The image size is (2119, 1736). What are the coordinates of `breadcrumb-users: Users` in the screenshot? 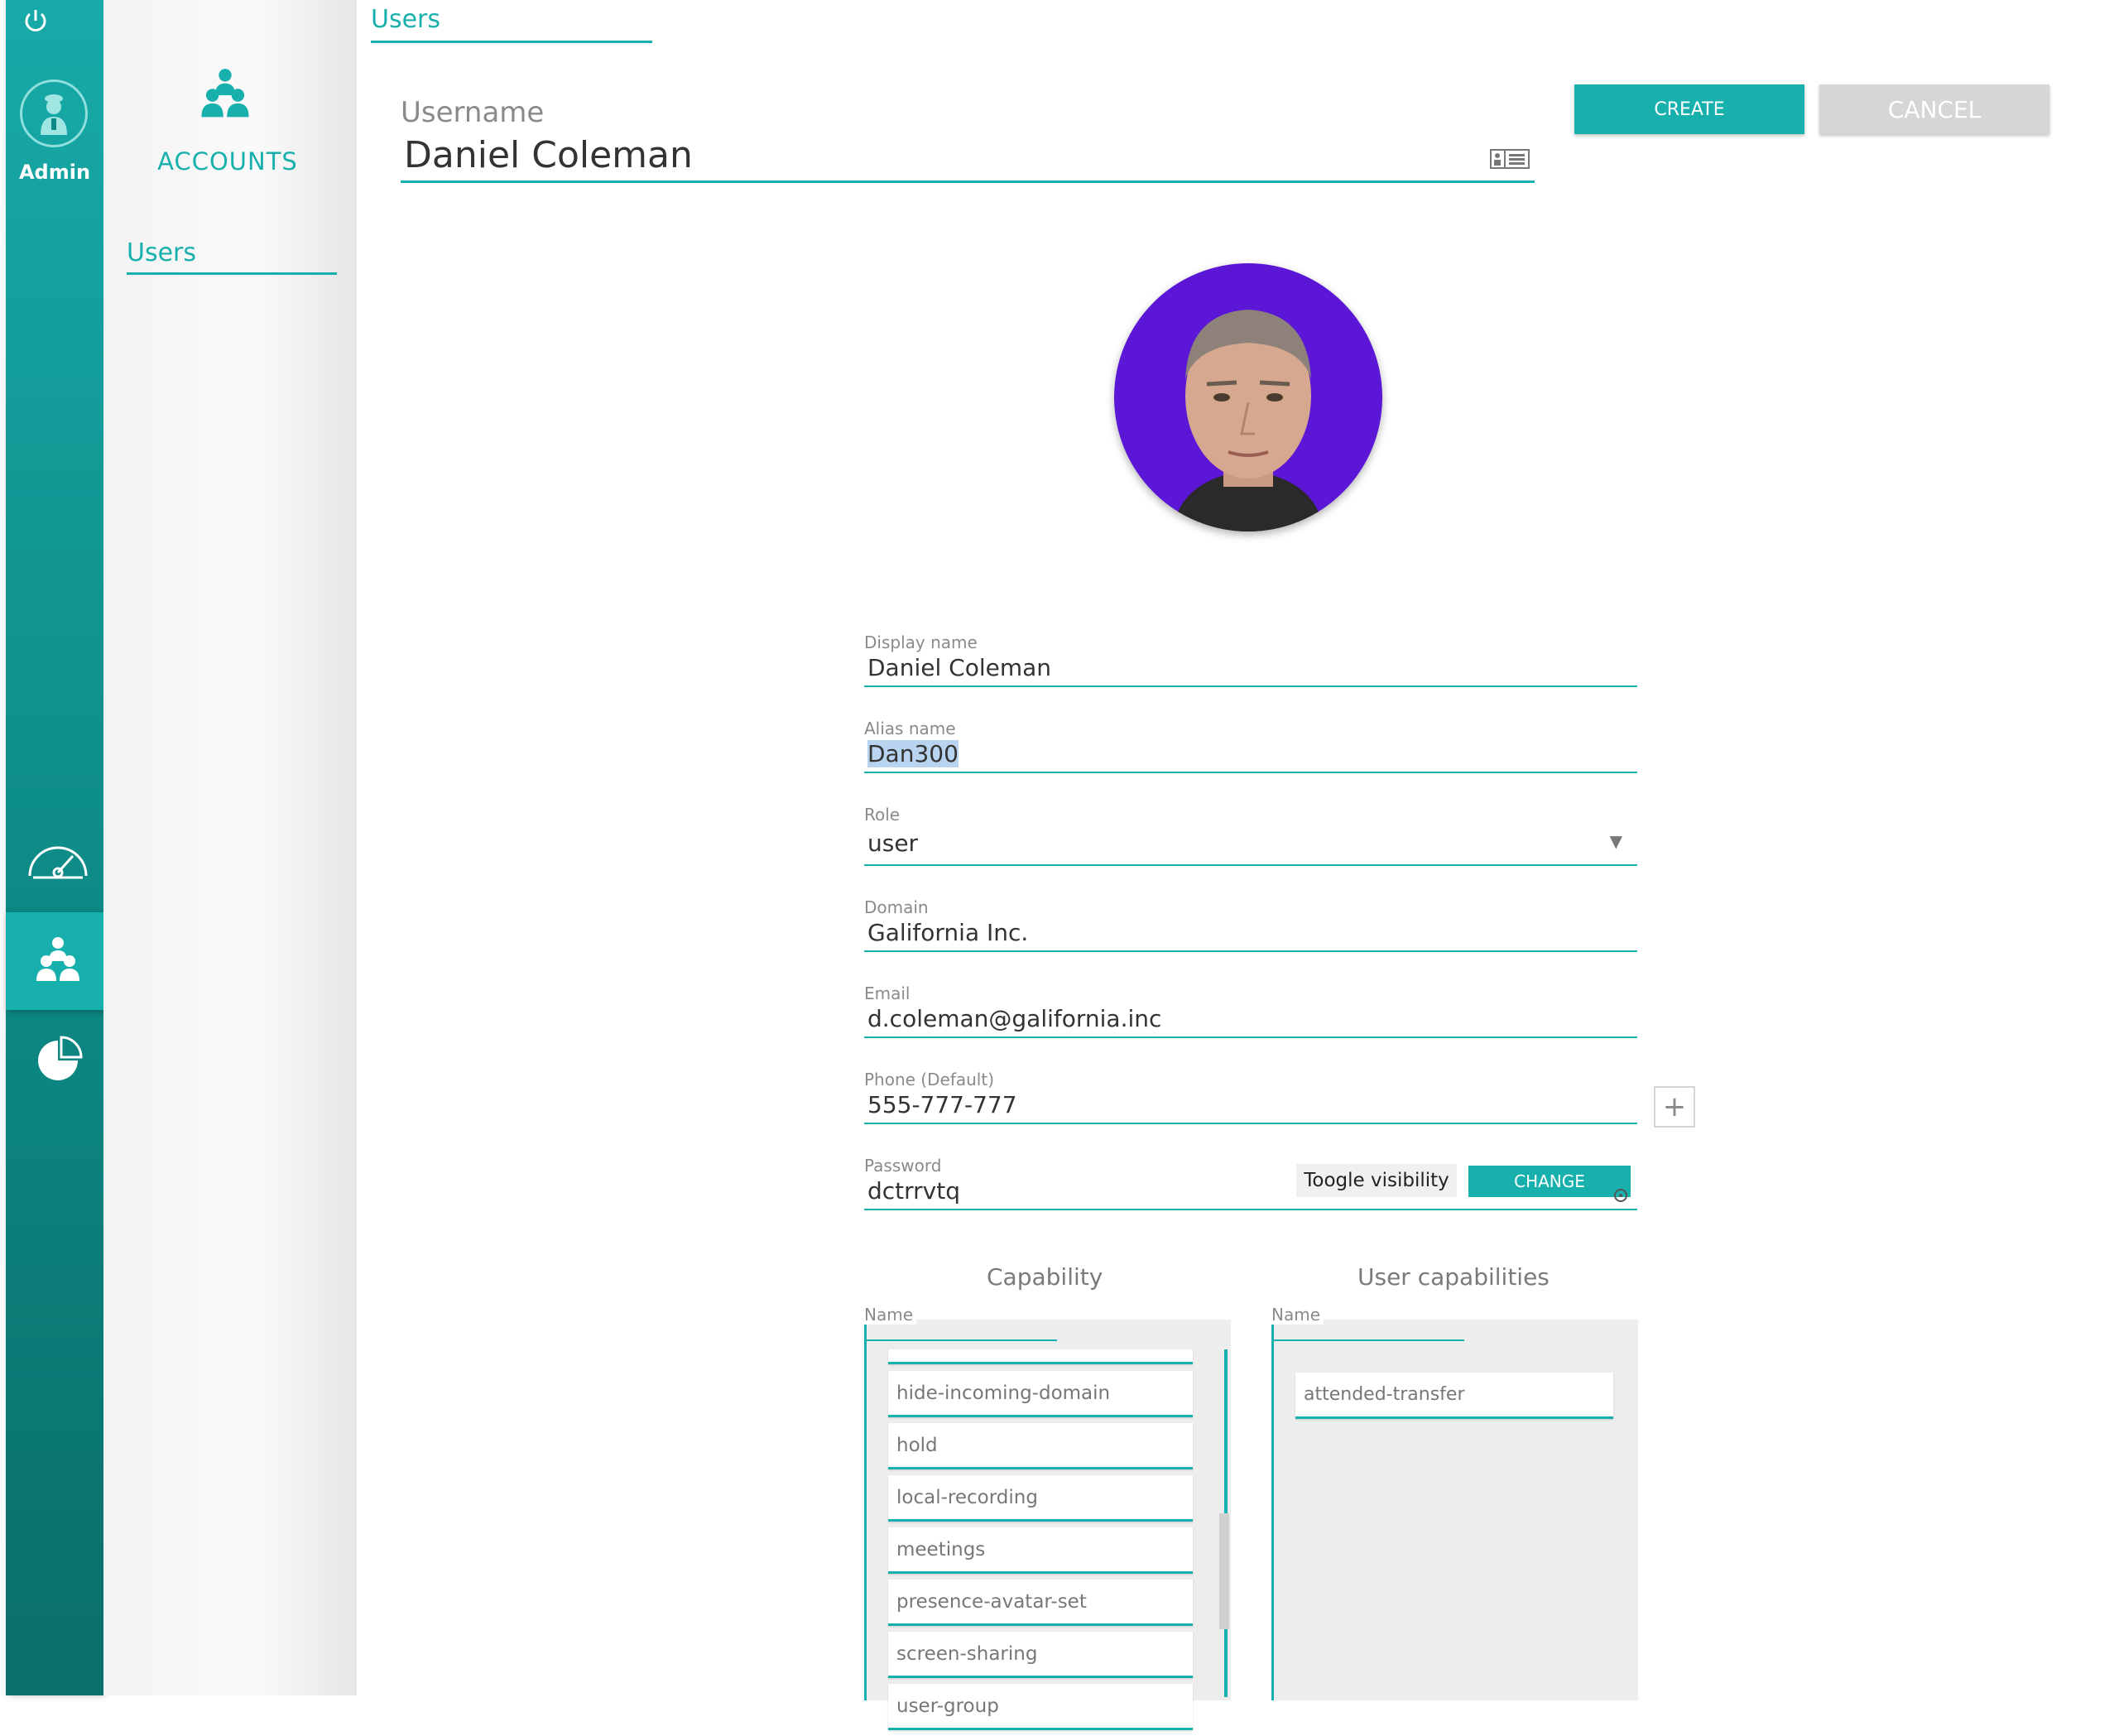 It's located at (512, 24).